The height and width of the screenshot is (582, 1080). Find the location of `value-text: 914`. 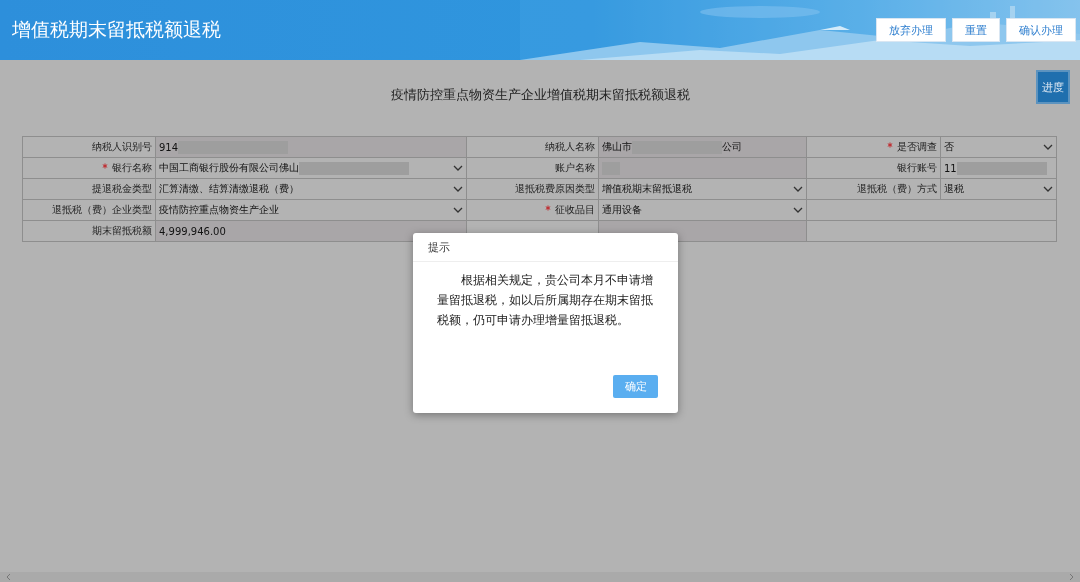

value-text: 914 is located at coordinates (169, 147).